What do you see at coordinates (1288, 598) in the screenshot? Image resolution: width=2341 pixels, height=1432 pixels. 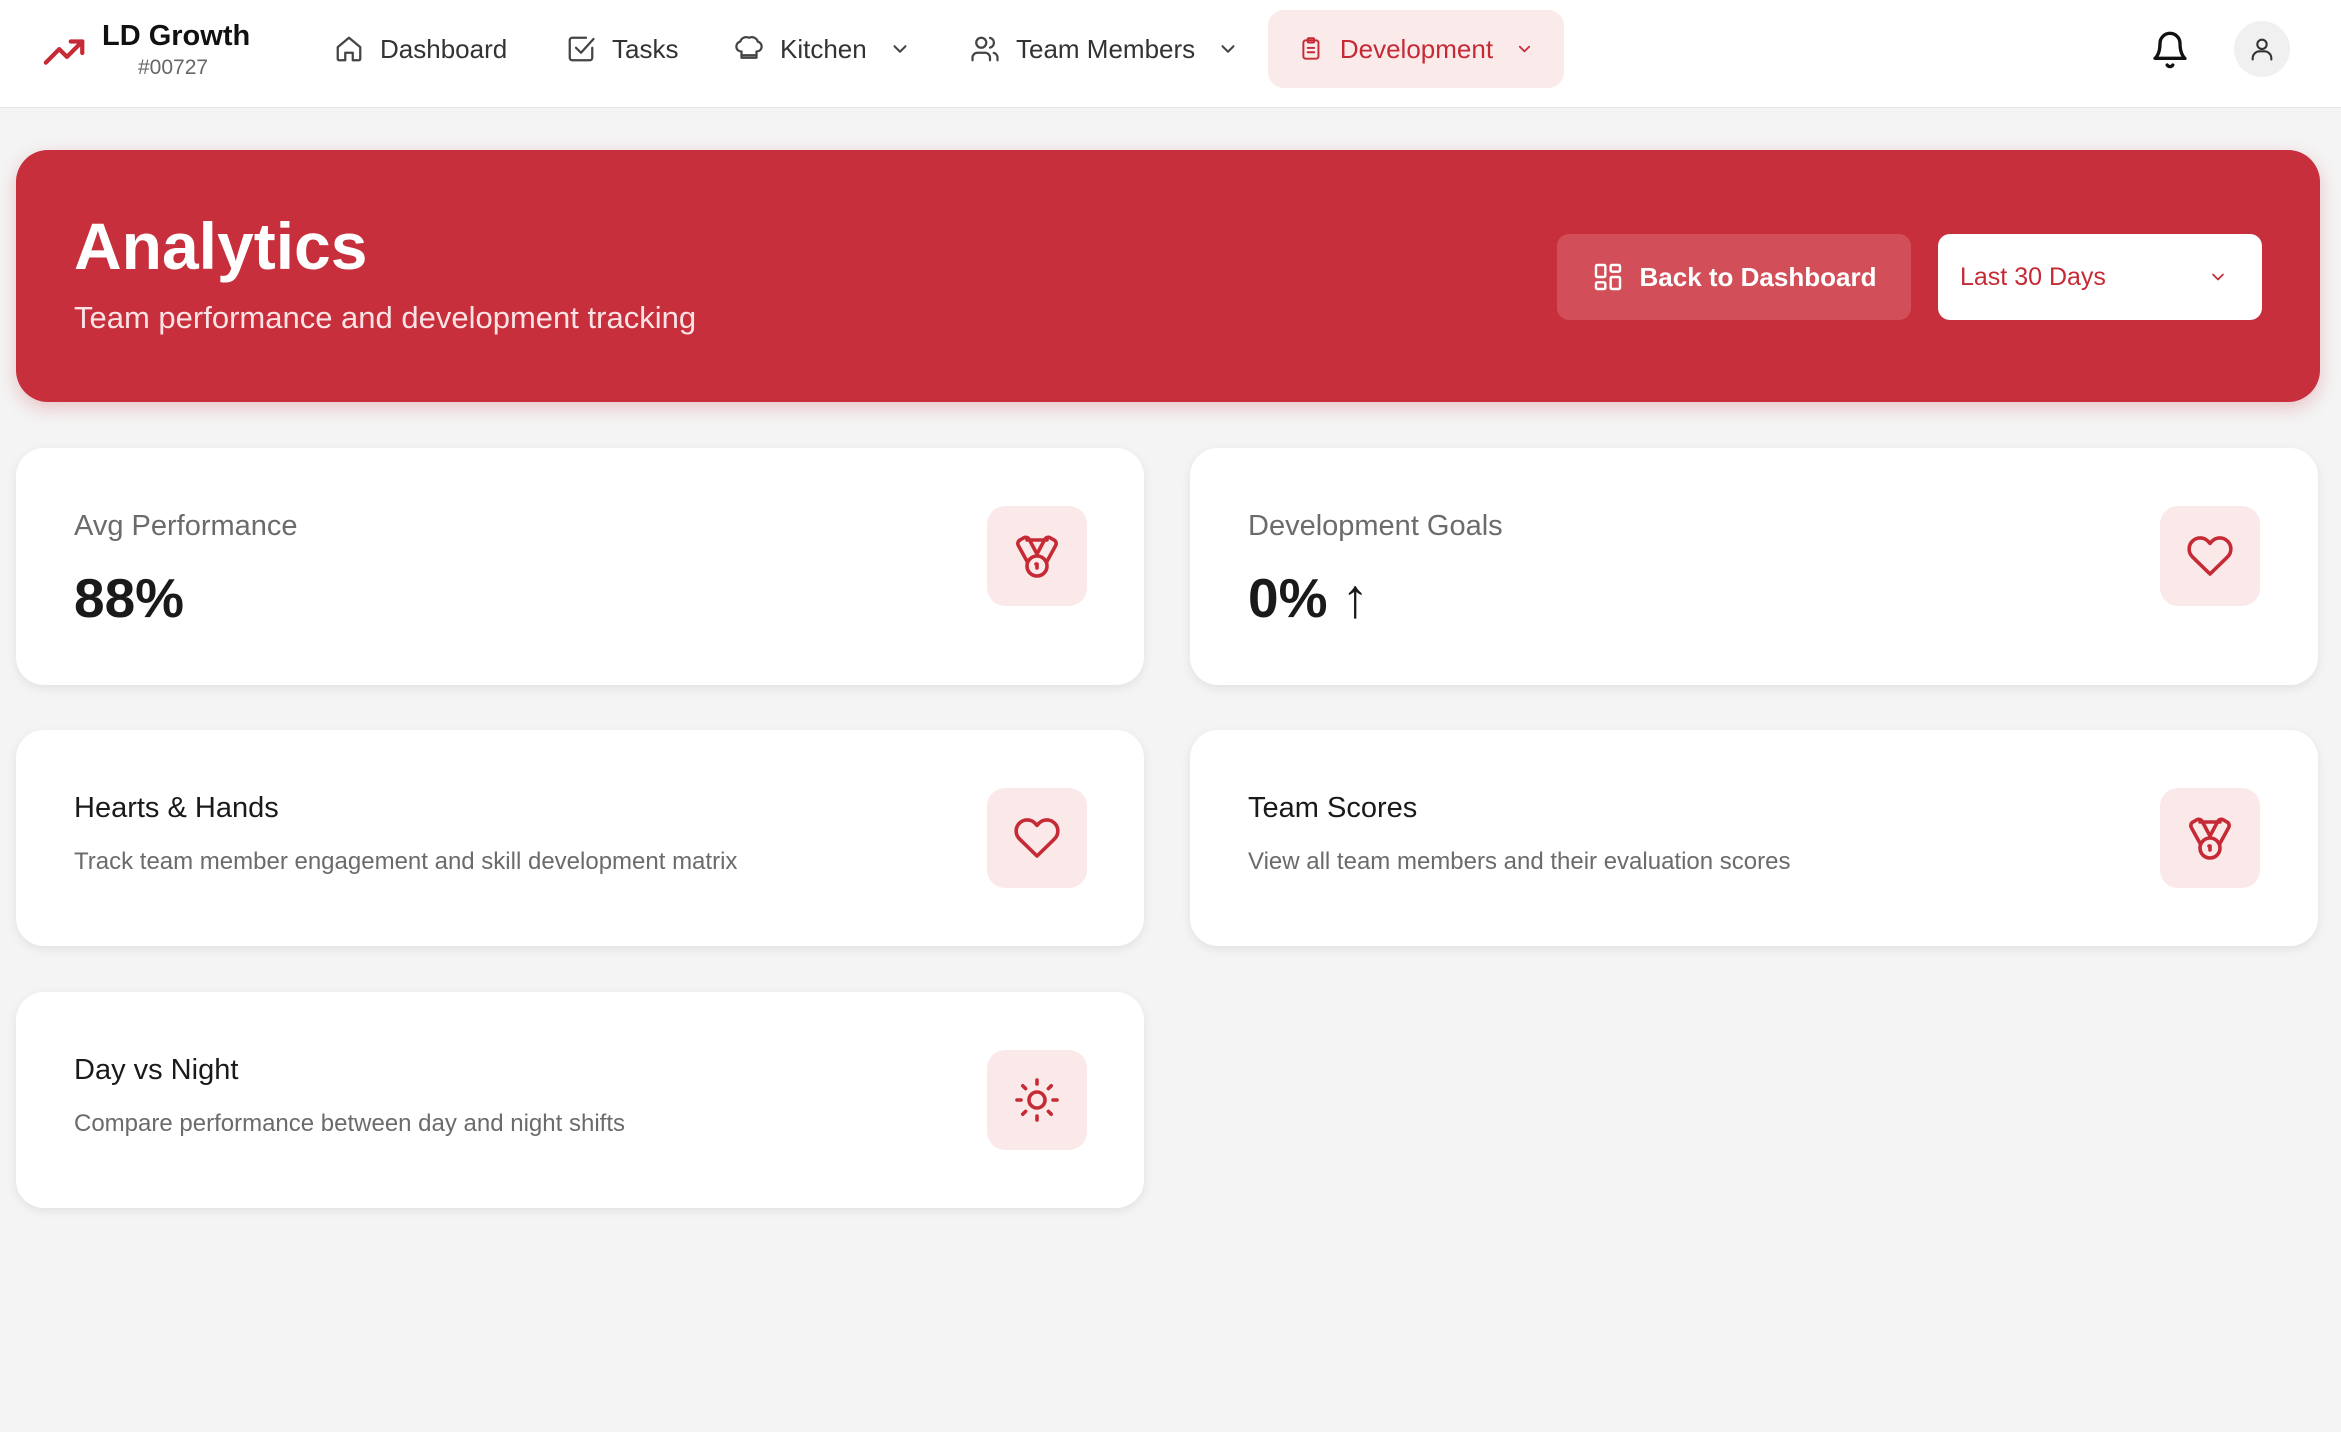 I see `stat-value-number: 0%` at bounding box center [1288, 598].